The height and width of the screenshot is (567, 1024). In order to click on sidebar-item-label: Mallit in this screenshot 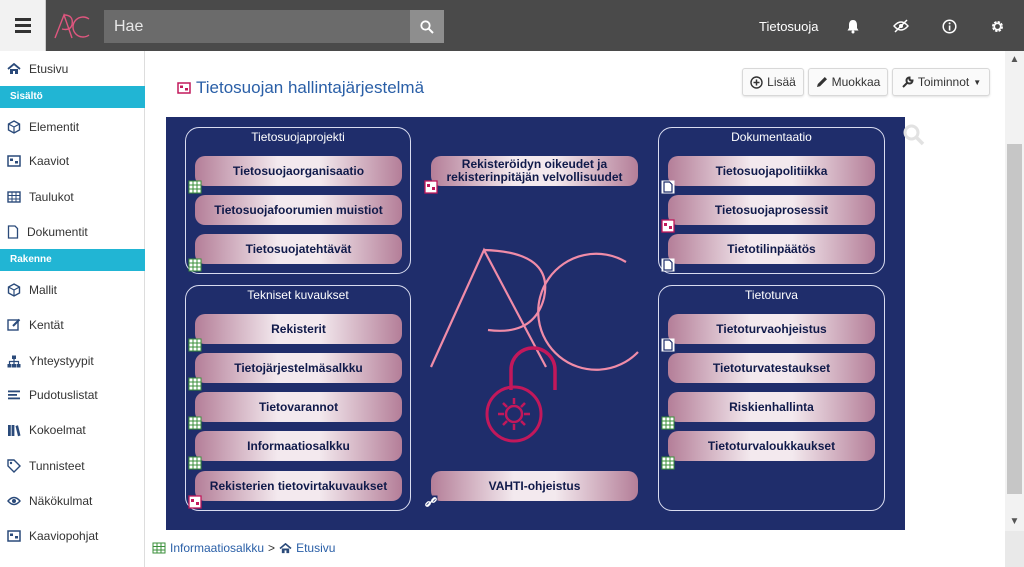, I will do `click(43, 290)`.